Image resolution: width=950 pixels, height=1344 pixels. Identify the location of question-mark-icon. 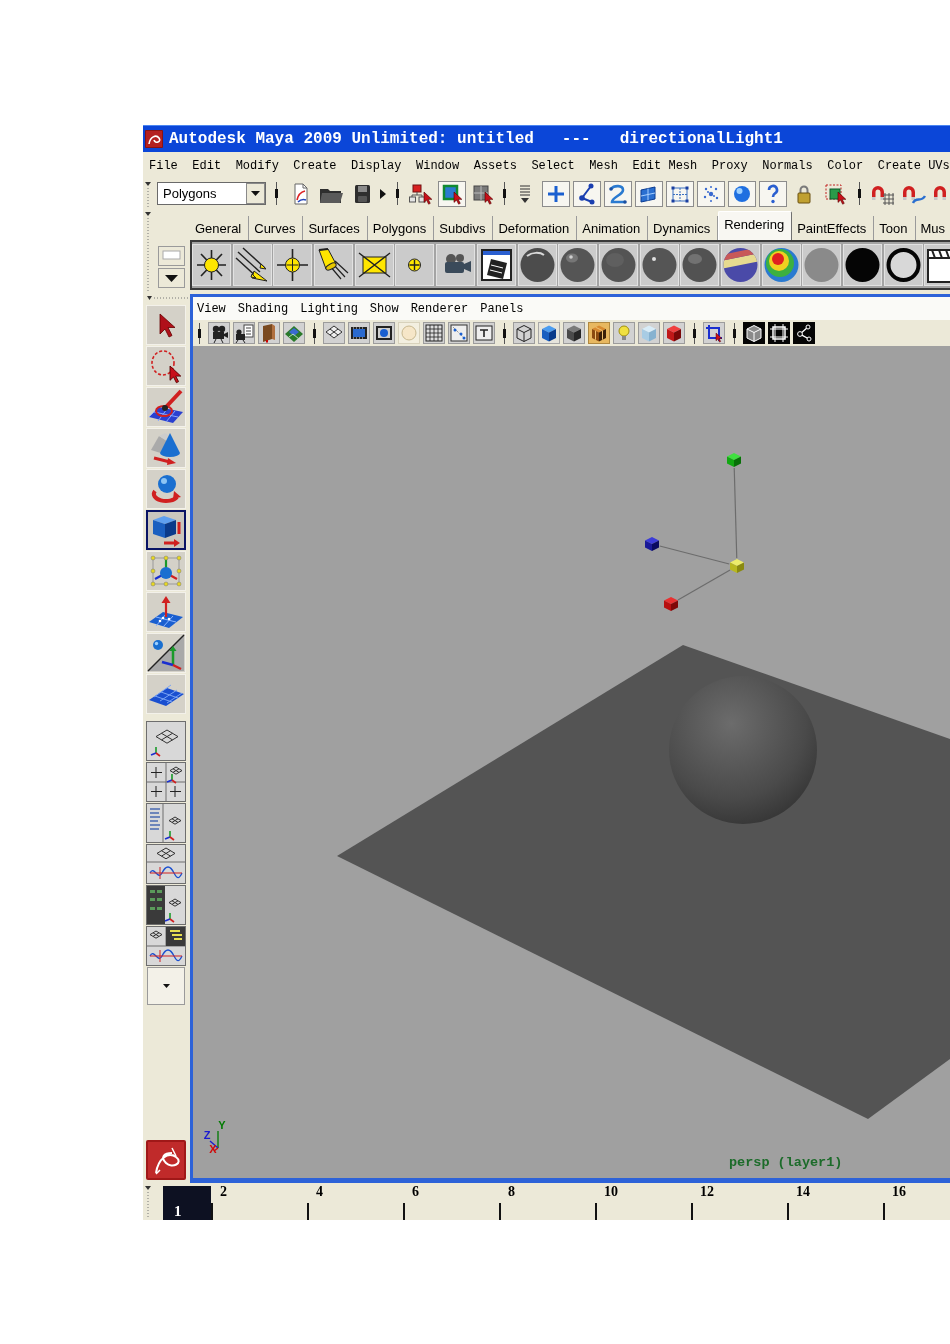
(773, 193).